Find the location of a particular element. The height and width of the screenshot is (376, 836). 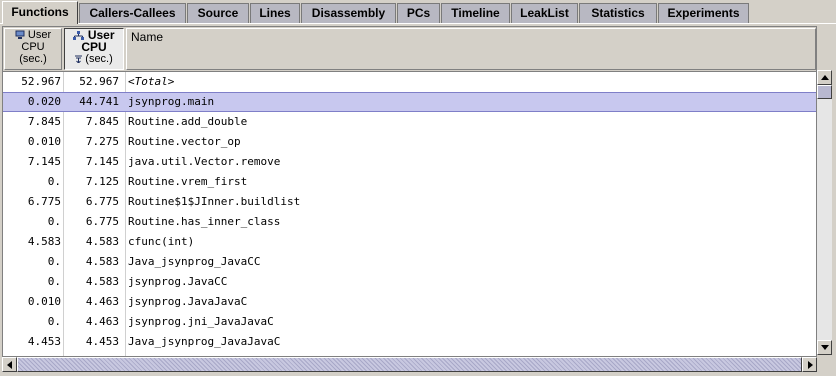

horizontal-scrollbar is located at coordinates (417, 364).